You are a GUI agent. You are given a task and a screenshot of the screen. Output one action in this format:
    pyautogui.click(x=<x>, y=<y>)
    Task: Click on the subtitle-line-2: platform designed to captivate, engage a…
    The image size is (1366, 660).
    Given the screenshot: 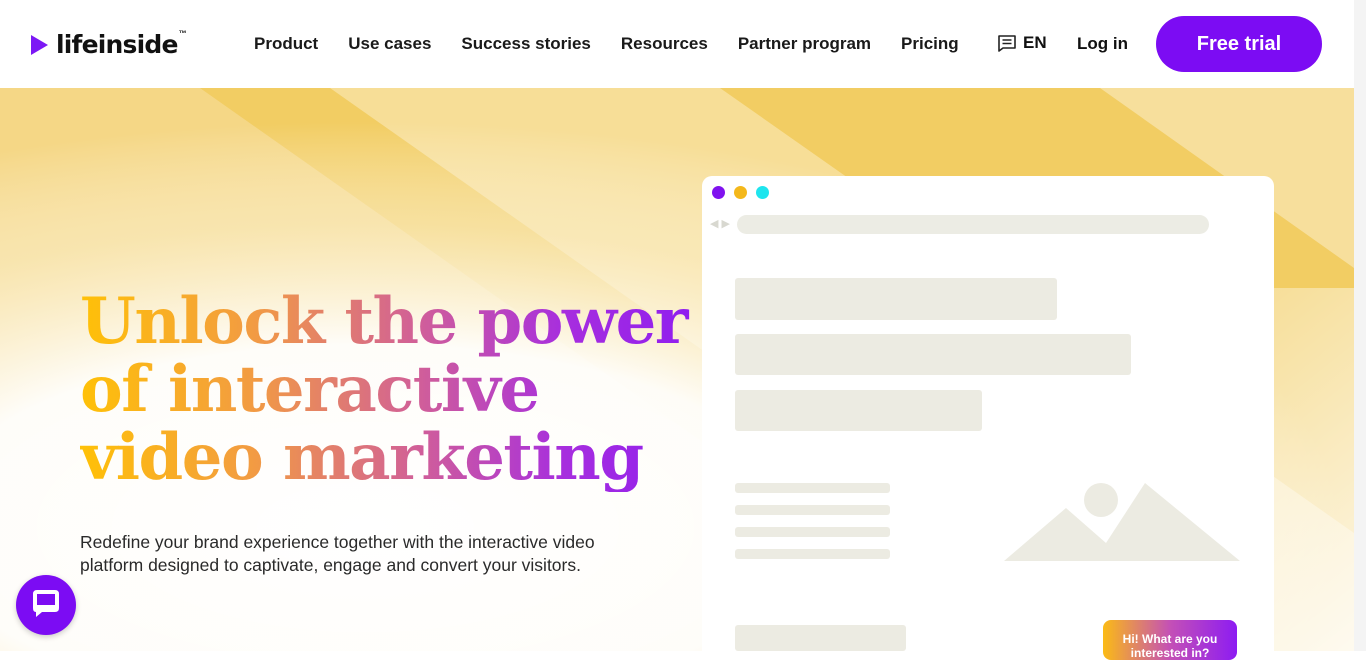 What is the action you would take?
    pyautogui.click(x=330, y=565)
    